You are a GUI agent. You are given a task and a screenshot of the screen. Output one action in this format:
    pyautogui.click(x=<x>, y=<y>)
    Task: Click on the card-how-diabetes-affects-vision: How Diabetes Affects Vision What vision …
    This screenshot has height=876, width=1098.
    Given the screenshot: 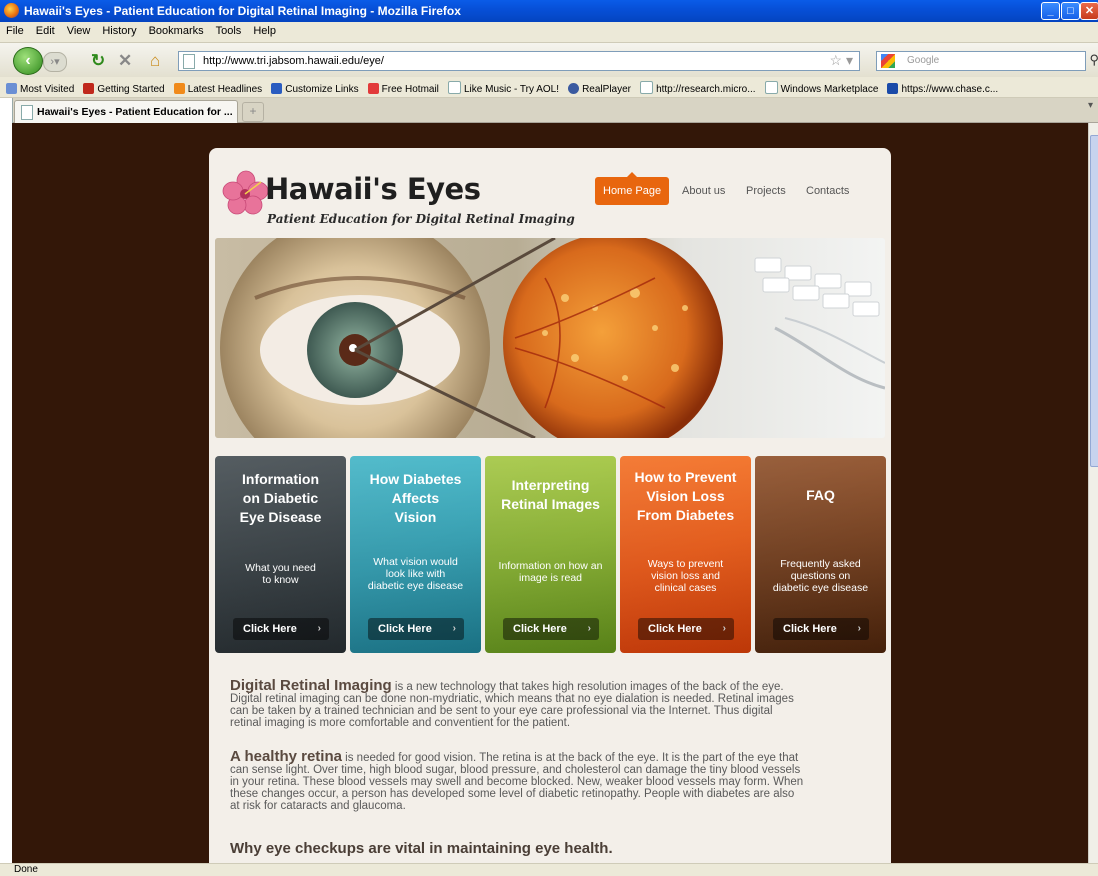 What is the action you would take?
    pyautogui.click(x=415, y=554)
    